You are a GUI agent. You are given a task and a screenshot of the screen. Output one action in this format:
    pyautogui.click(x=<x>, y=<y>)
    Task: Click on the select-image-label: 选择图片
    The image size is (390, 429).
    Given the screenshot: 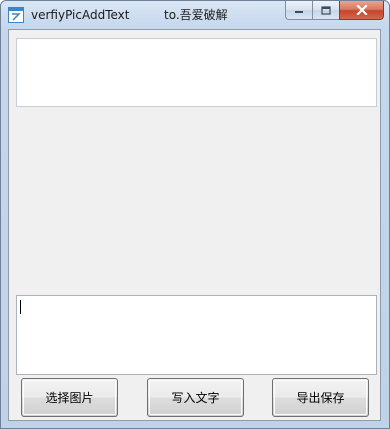 What is the action you would take?
    pyautogui.click(x=69, y=398)
    